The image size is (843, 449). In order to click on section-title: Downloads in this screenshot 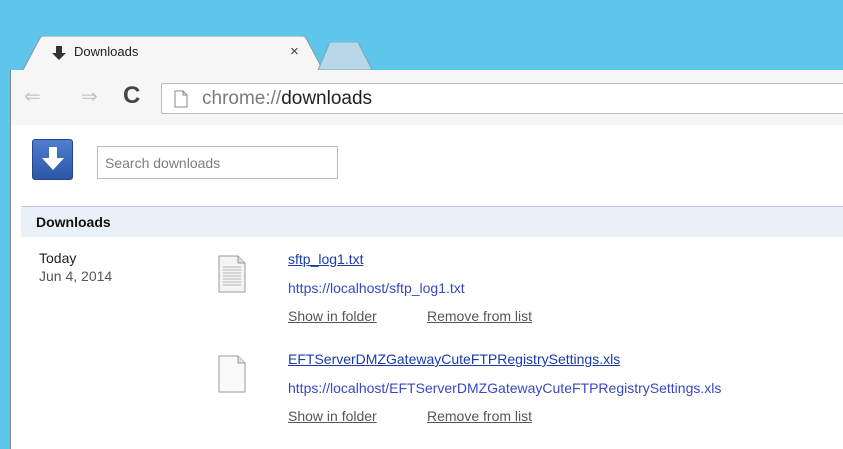, I will do `click(73, 222)`.